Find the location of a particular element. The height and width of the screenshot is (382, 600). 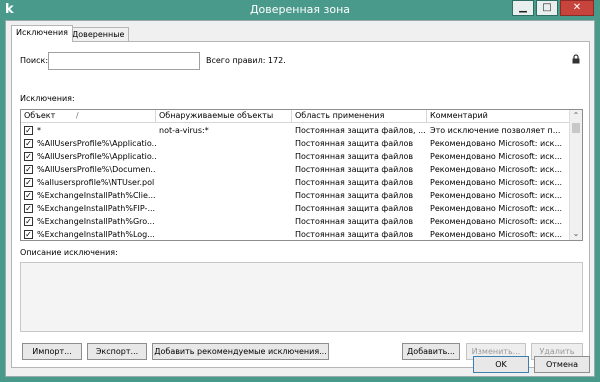

column-header-object-label: Объект is located at coordinates (40, 115).